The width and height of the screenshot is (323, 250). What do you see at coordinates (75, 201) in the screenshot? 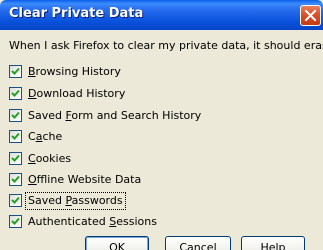
I see `option-label: Saved Passwords` at bounding box center [75, 201].